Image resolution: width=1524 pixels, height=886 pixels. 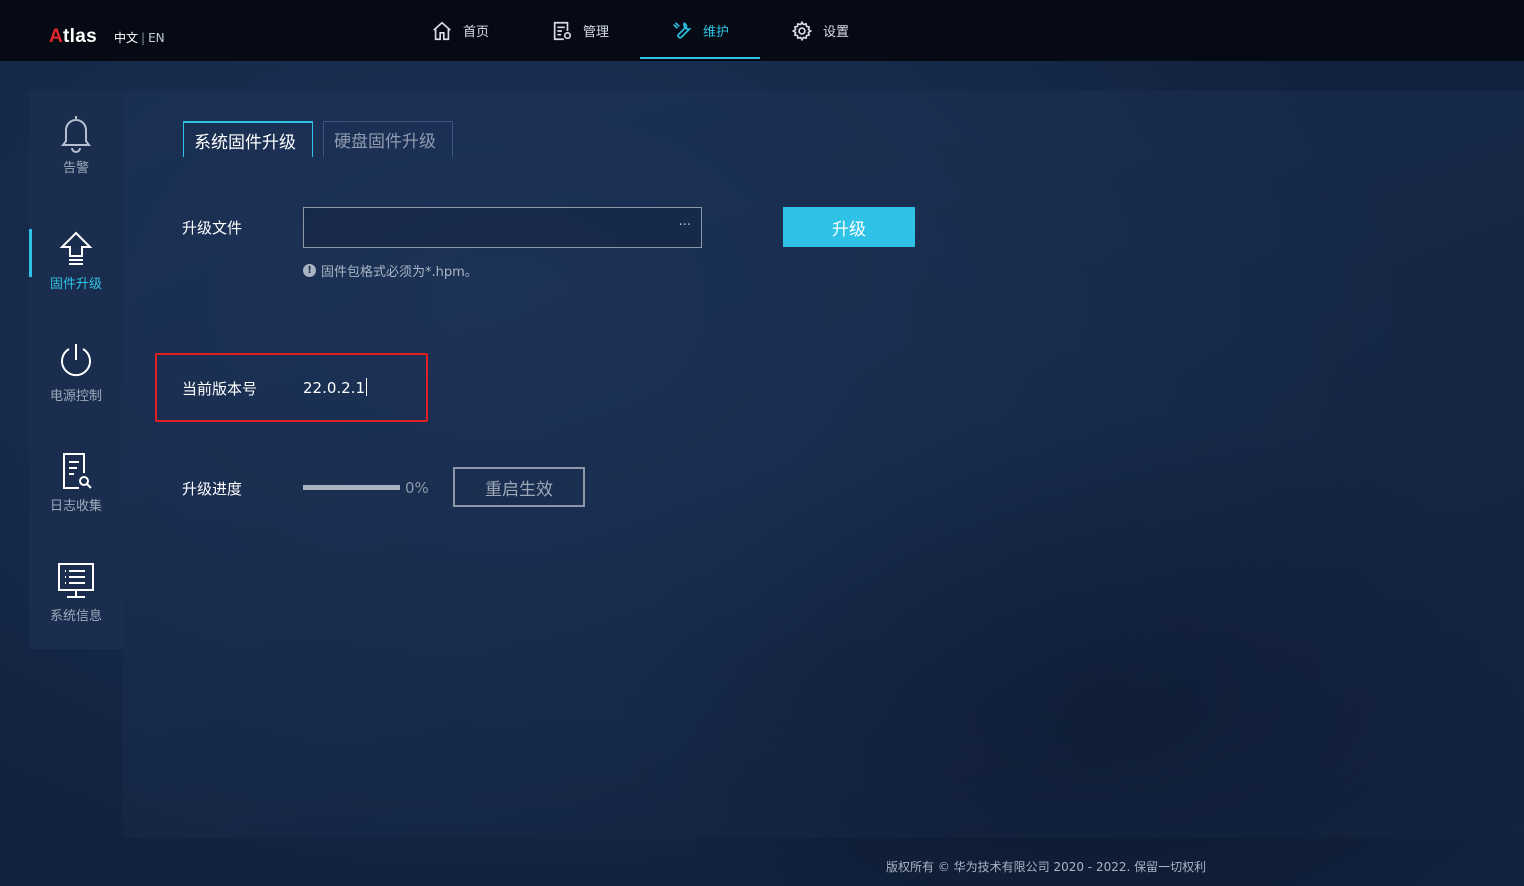 I want to click on home-icon, so click(x=442, y=30).